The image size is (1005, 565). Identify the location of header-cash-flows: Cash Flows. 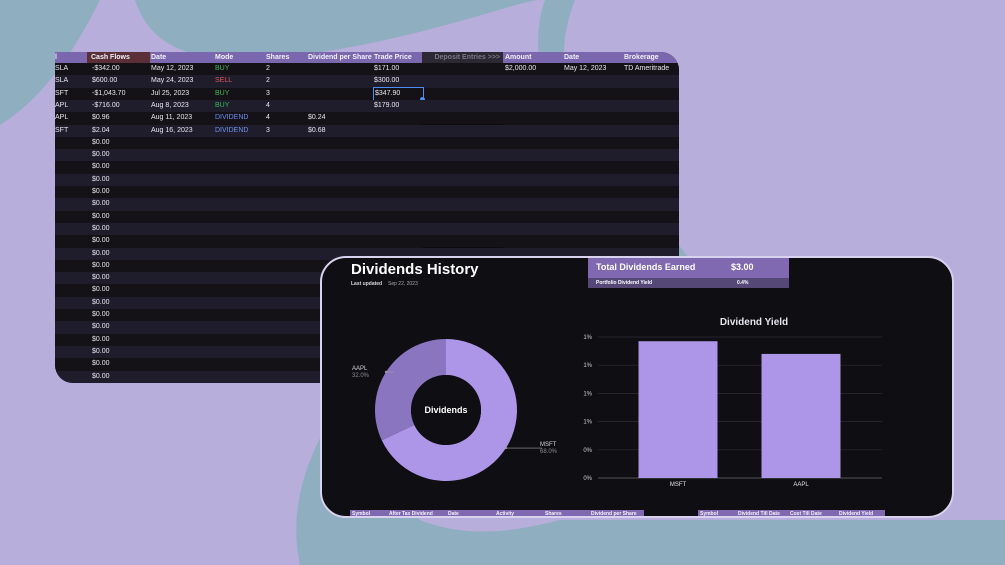
(118, 57).